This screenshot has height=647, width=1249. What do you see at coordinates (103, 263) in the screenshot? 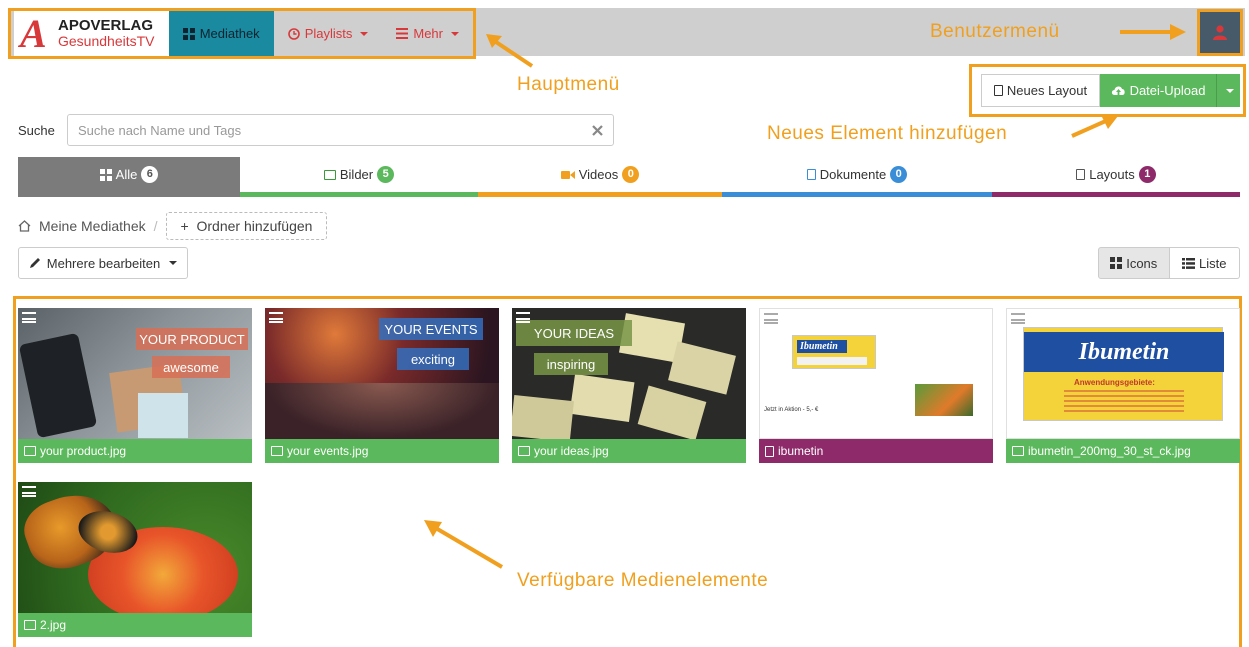
I see `multi-edit-button: Mehrere bearbeiten` at bounding box center [103, 263].